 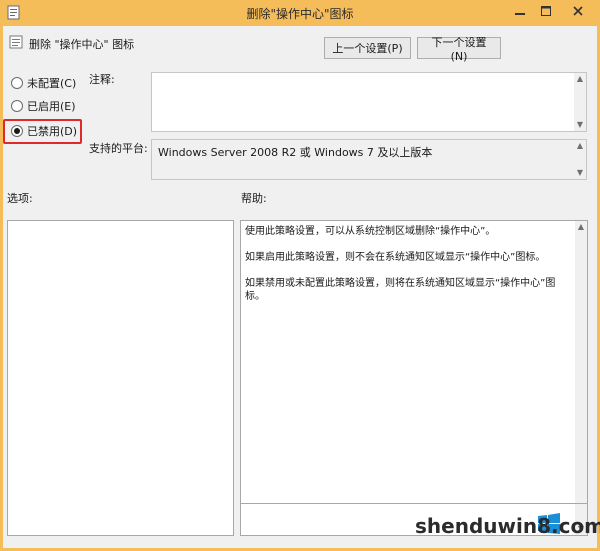 What do you see at coordinates (20, 198) in the screenshot?
I see `options-label: 选项:` at bounding box center [20, 198].